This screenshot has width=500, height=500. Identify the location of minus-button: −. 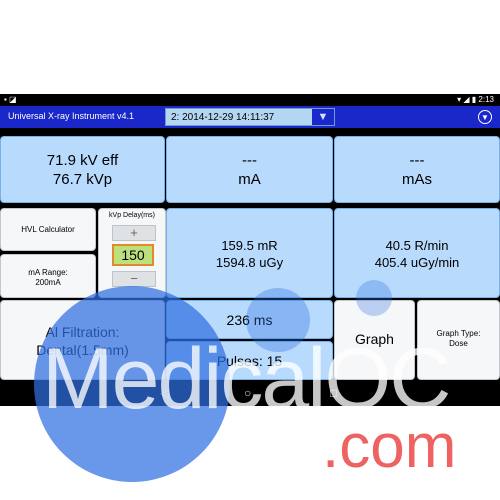
(134, 279).